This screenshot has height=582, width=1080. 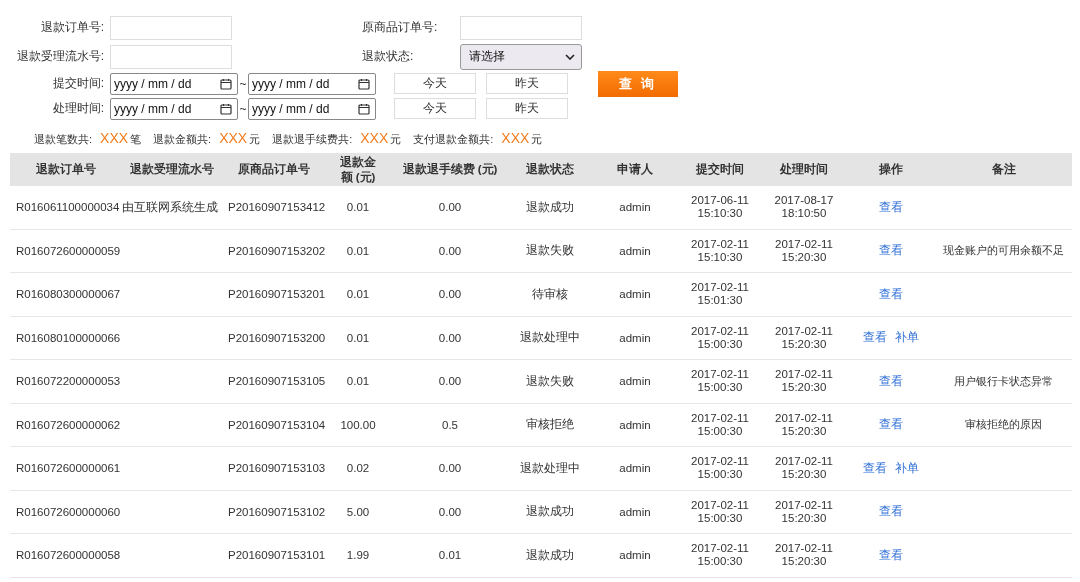 I want to click on table-cell: P20160907153104, so click(x=277, y=424).